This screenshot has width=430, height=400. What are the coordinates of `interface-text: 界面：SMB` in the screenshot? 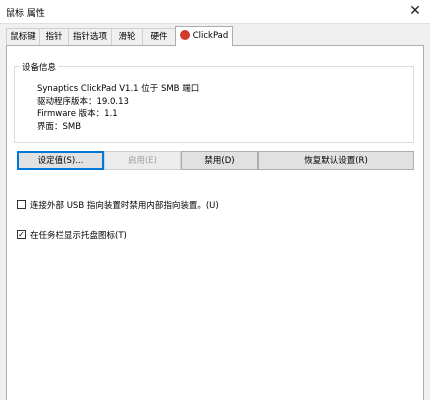 It's located at (59, 127).